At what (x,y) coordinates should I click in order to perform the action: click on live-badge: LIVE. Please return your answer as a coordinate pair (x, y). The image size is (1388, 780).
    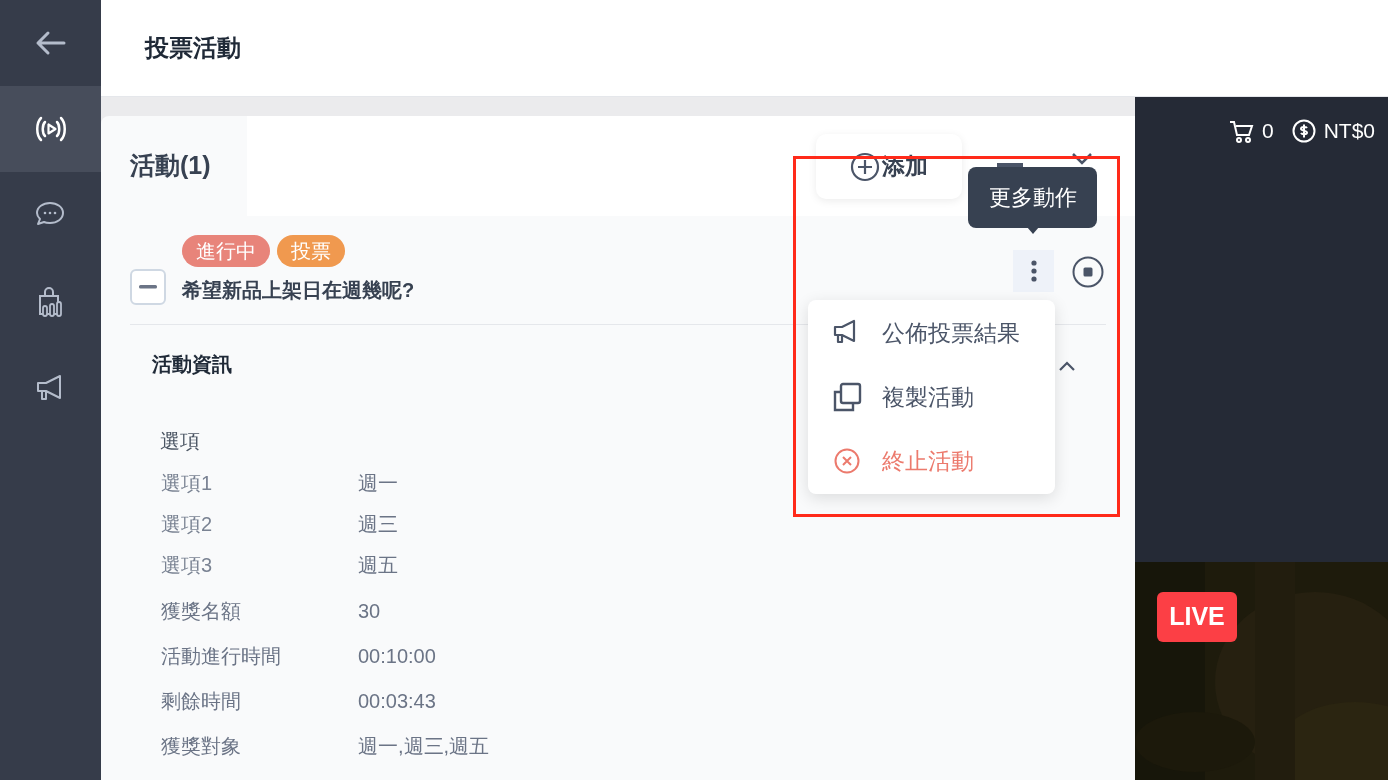
    Looking at the image, I should click on (1197, 617).